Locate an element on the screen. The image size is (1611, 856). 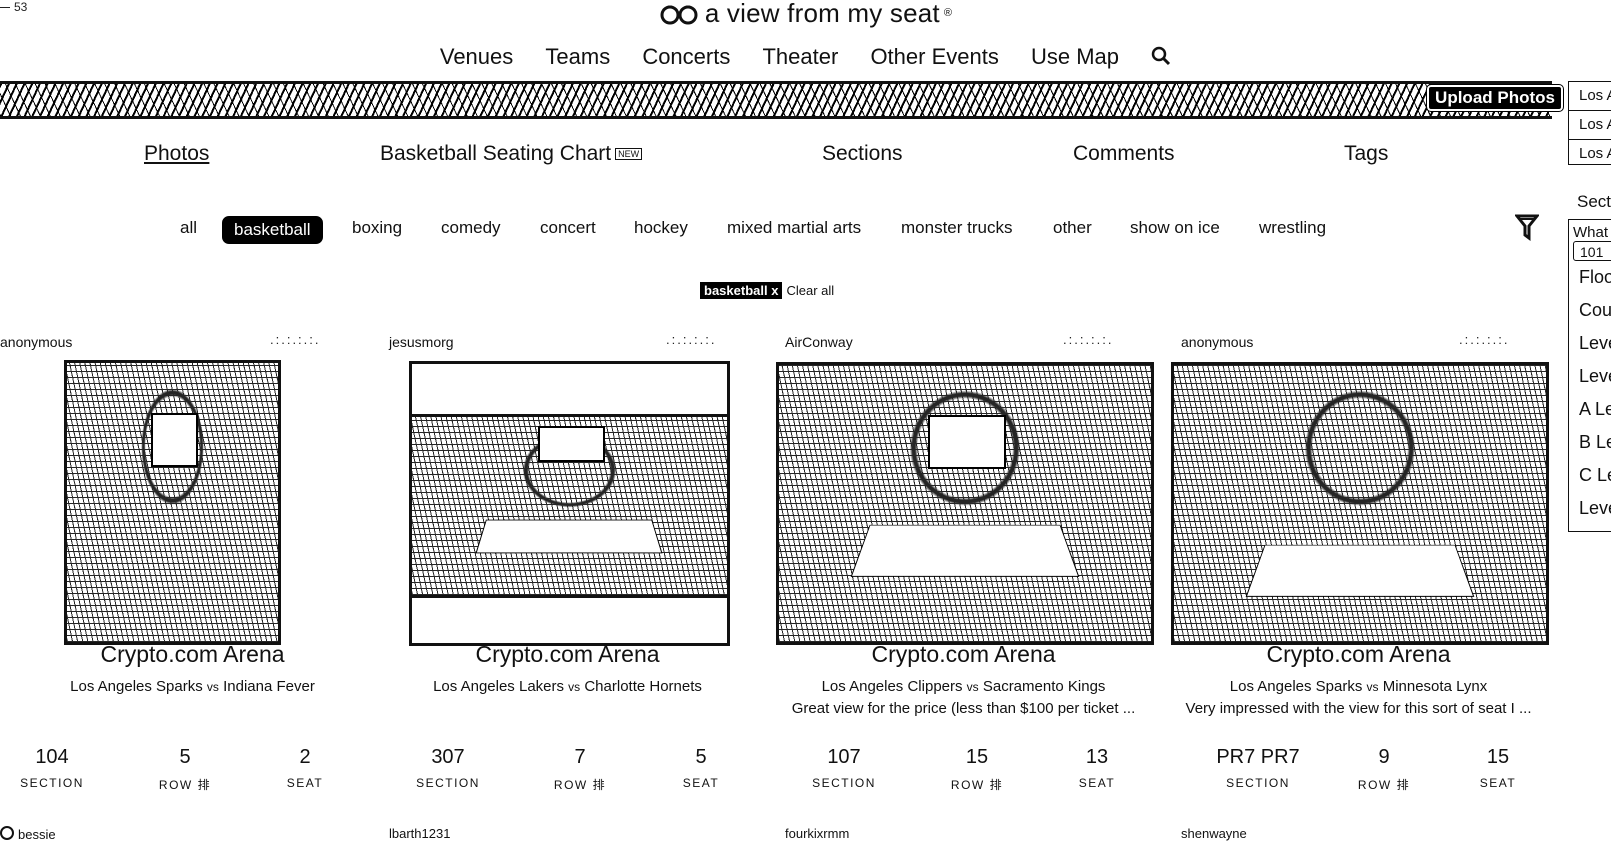
site-name: a view from my seat is located at coordinates (822, 14).